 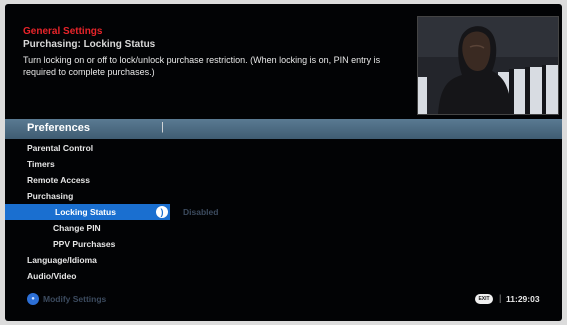 What do you see at coordinates (283, 180) in the screenshot?
I see `menu-item-remote-access: Remote Access` at bounding box center [283, 180].